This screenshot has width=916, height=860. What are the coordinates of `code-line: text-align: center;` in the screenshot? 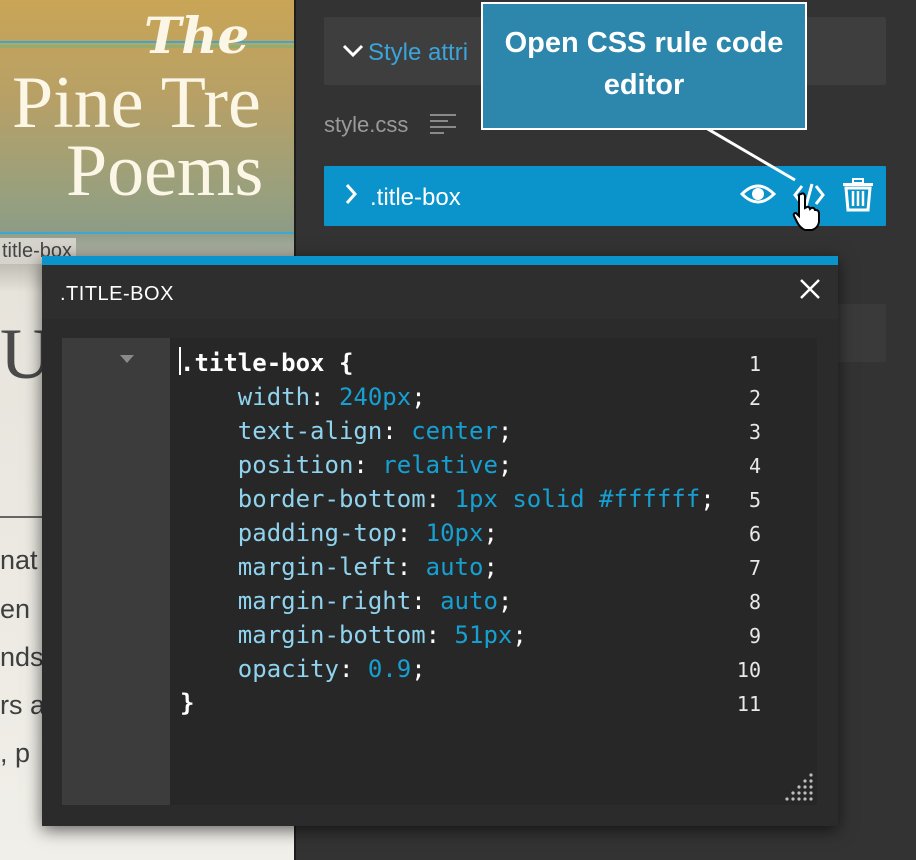 It's located at (375, 431).